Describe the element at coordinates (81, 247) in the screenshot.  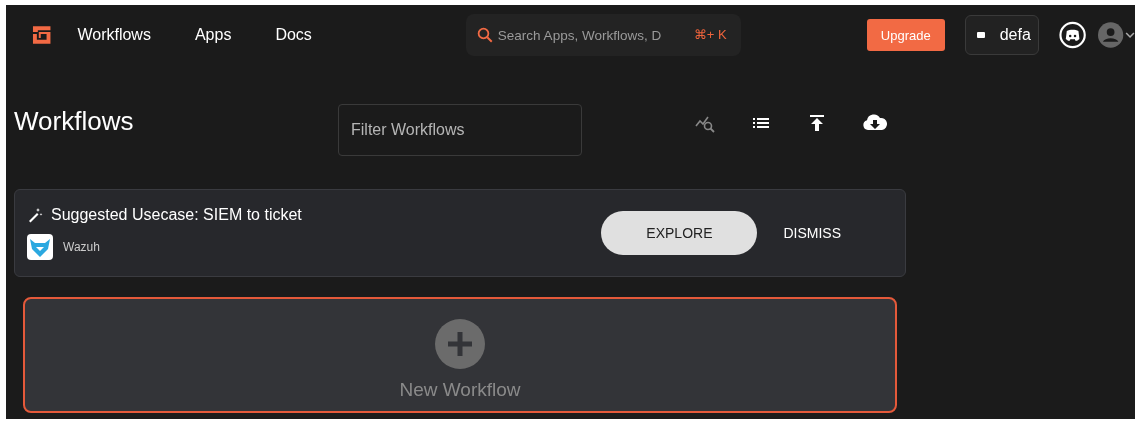
I see `app-name: Wazuh` at that location.